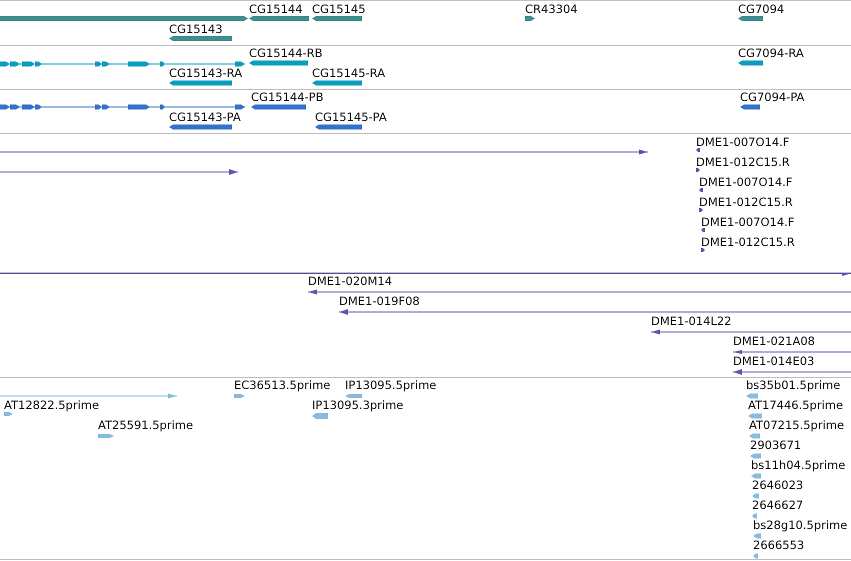 The height and width of the screenshot is (561, 851). What do you see at coordinates (286, 53) in the screenshot?
I see `feature-label: CG15144-RB` at bounding box center [286, 53].